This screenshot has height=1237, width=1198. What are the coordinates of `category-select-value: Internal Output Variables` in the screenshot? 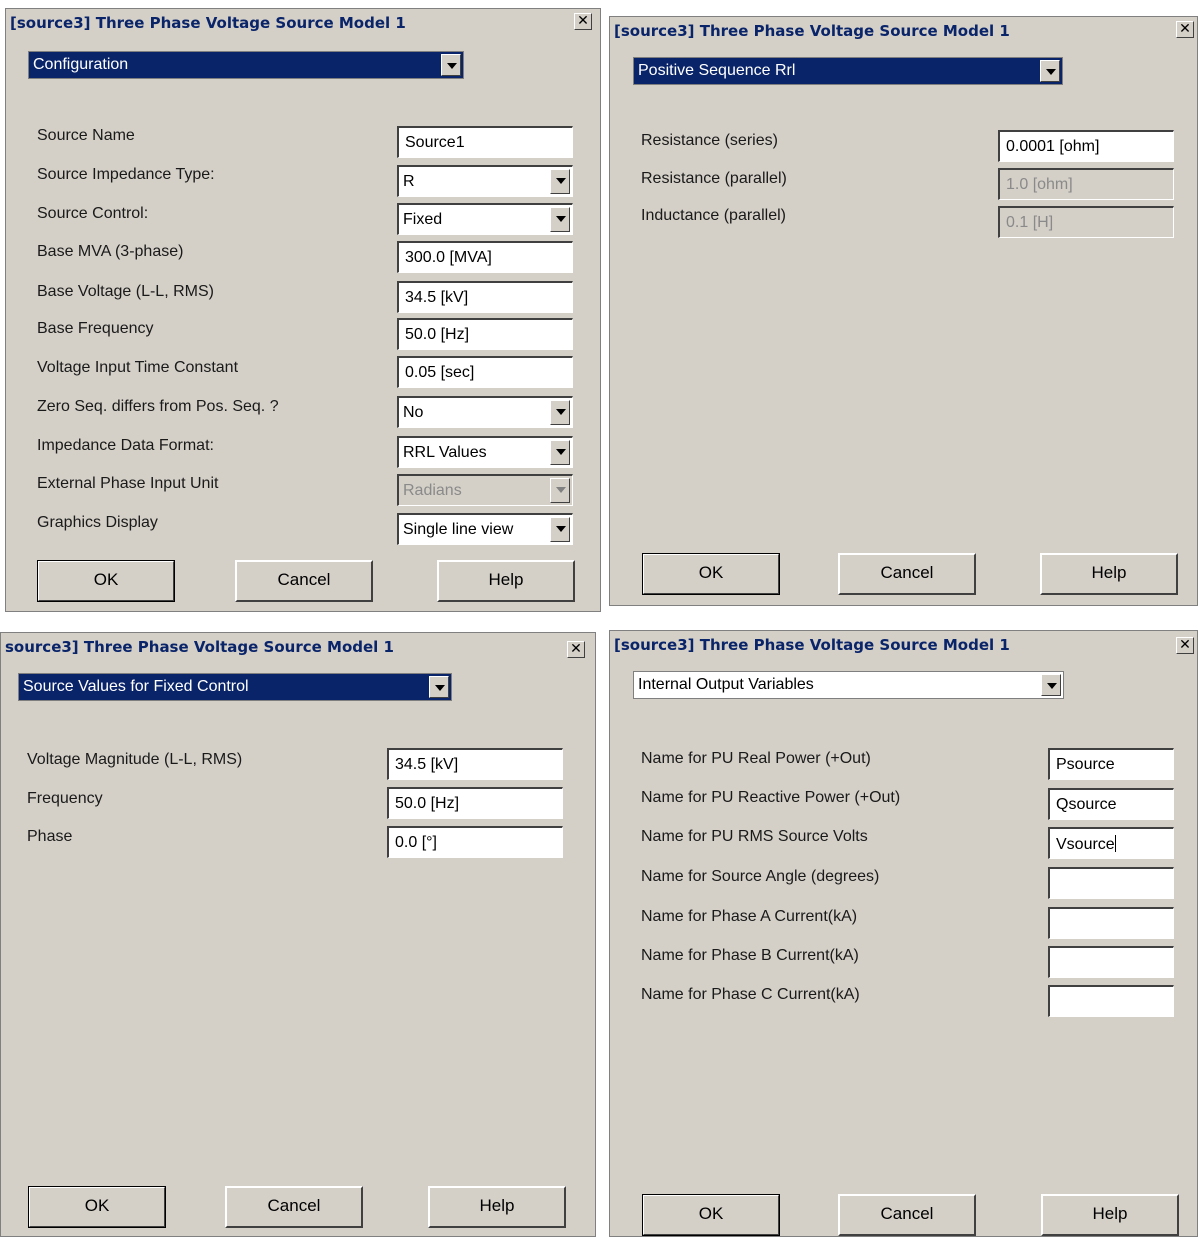 It's located at (726, 684).